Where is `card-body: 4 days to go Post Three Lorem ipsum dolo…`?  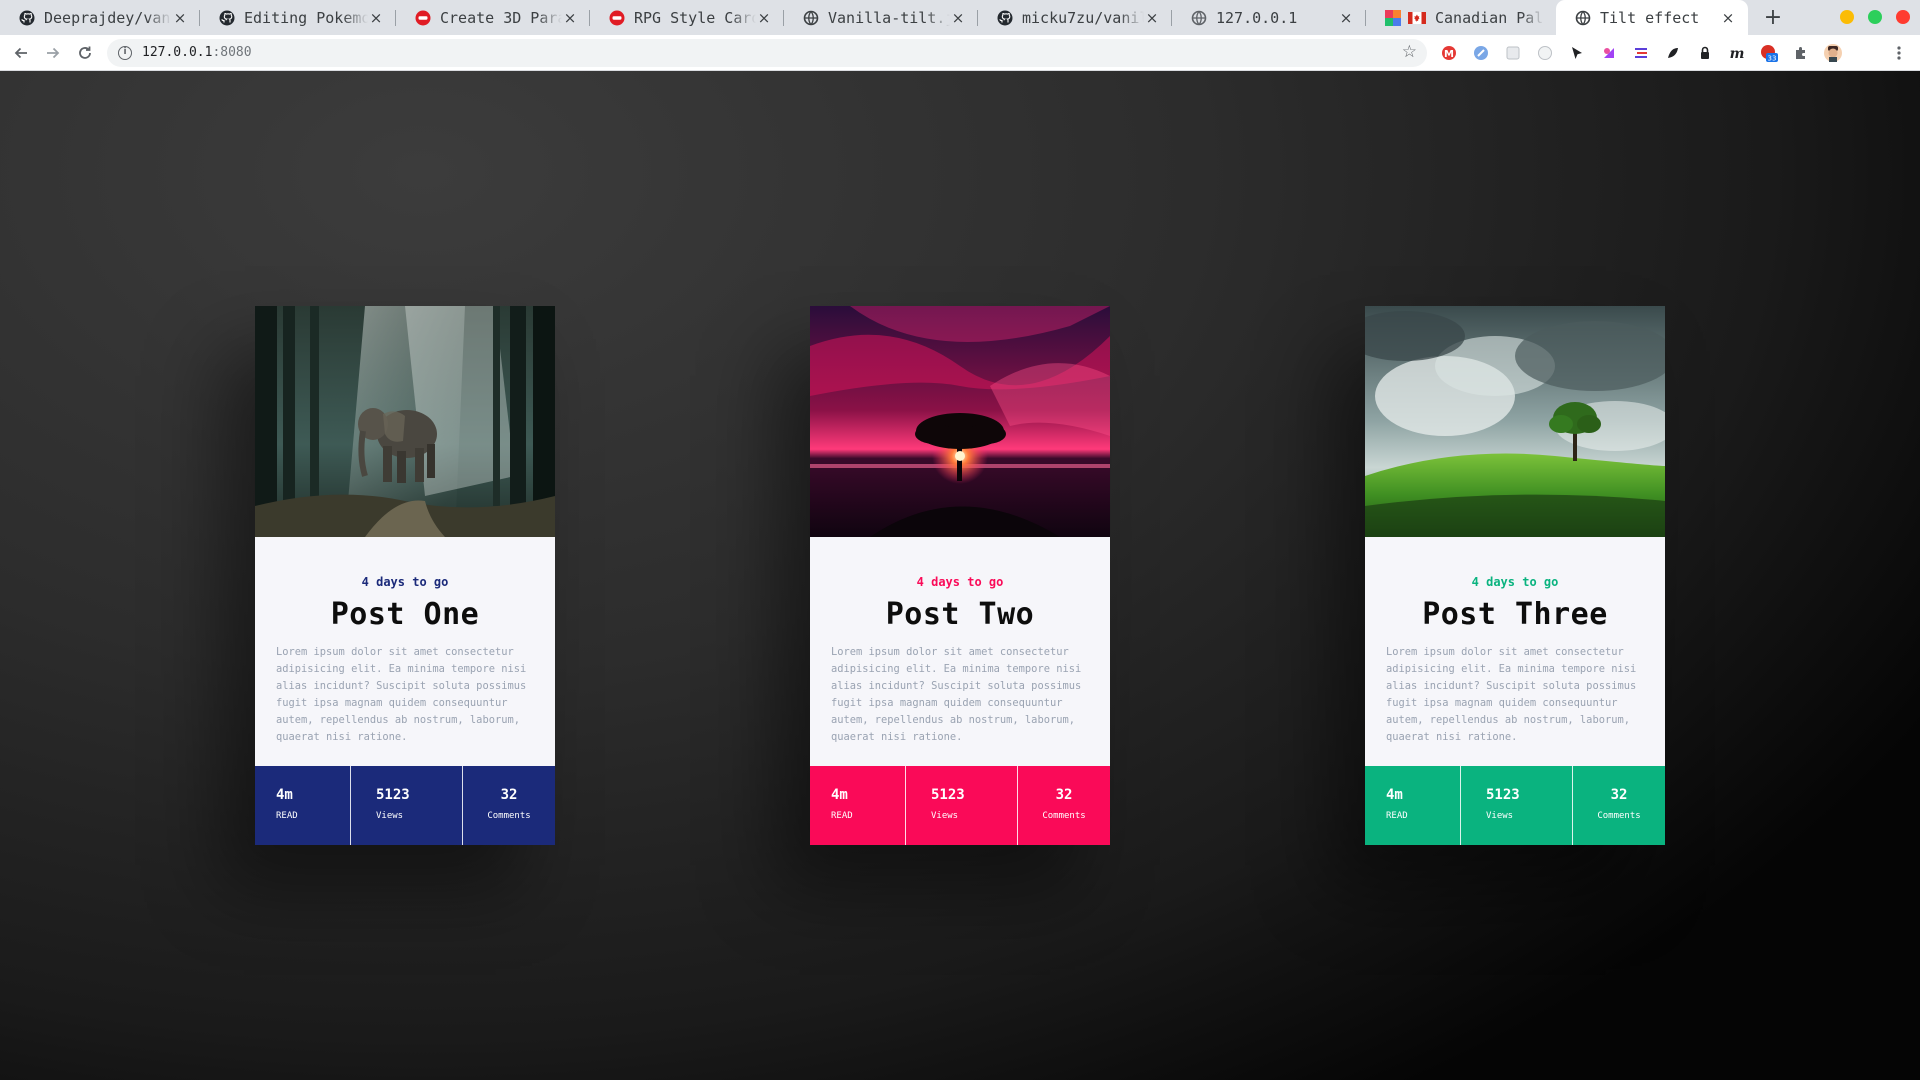
card-body: 4 days to go Post Three Lorem ipsum dolo… is located at coordinates (1515, 651).